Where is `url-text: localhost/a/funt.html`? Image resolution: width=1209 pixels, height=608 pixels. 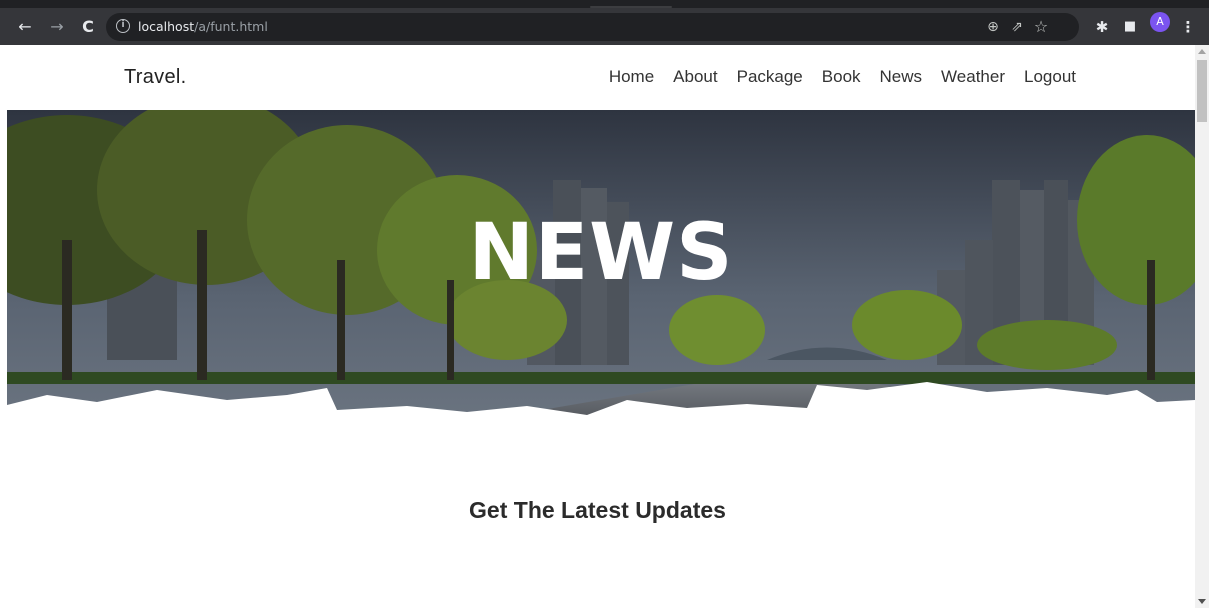 url-text: localhost/a/funt.html is located at coordinates (203, 26).